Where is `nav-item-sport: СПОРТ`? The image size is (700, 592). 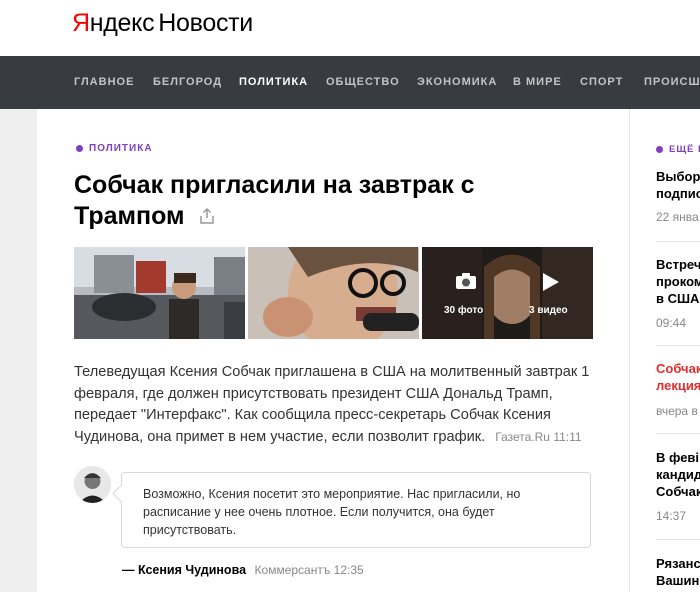
nav-item-sport: СПОРТ is located at coordinates (601, 82).